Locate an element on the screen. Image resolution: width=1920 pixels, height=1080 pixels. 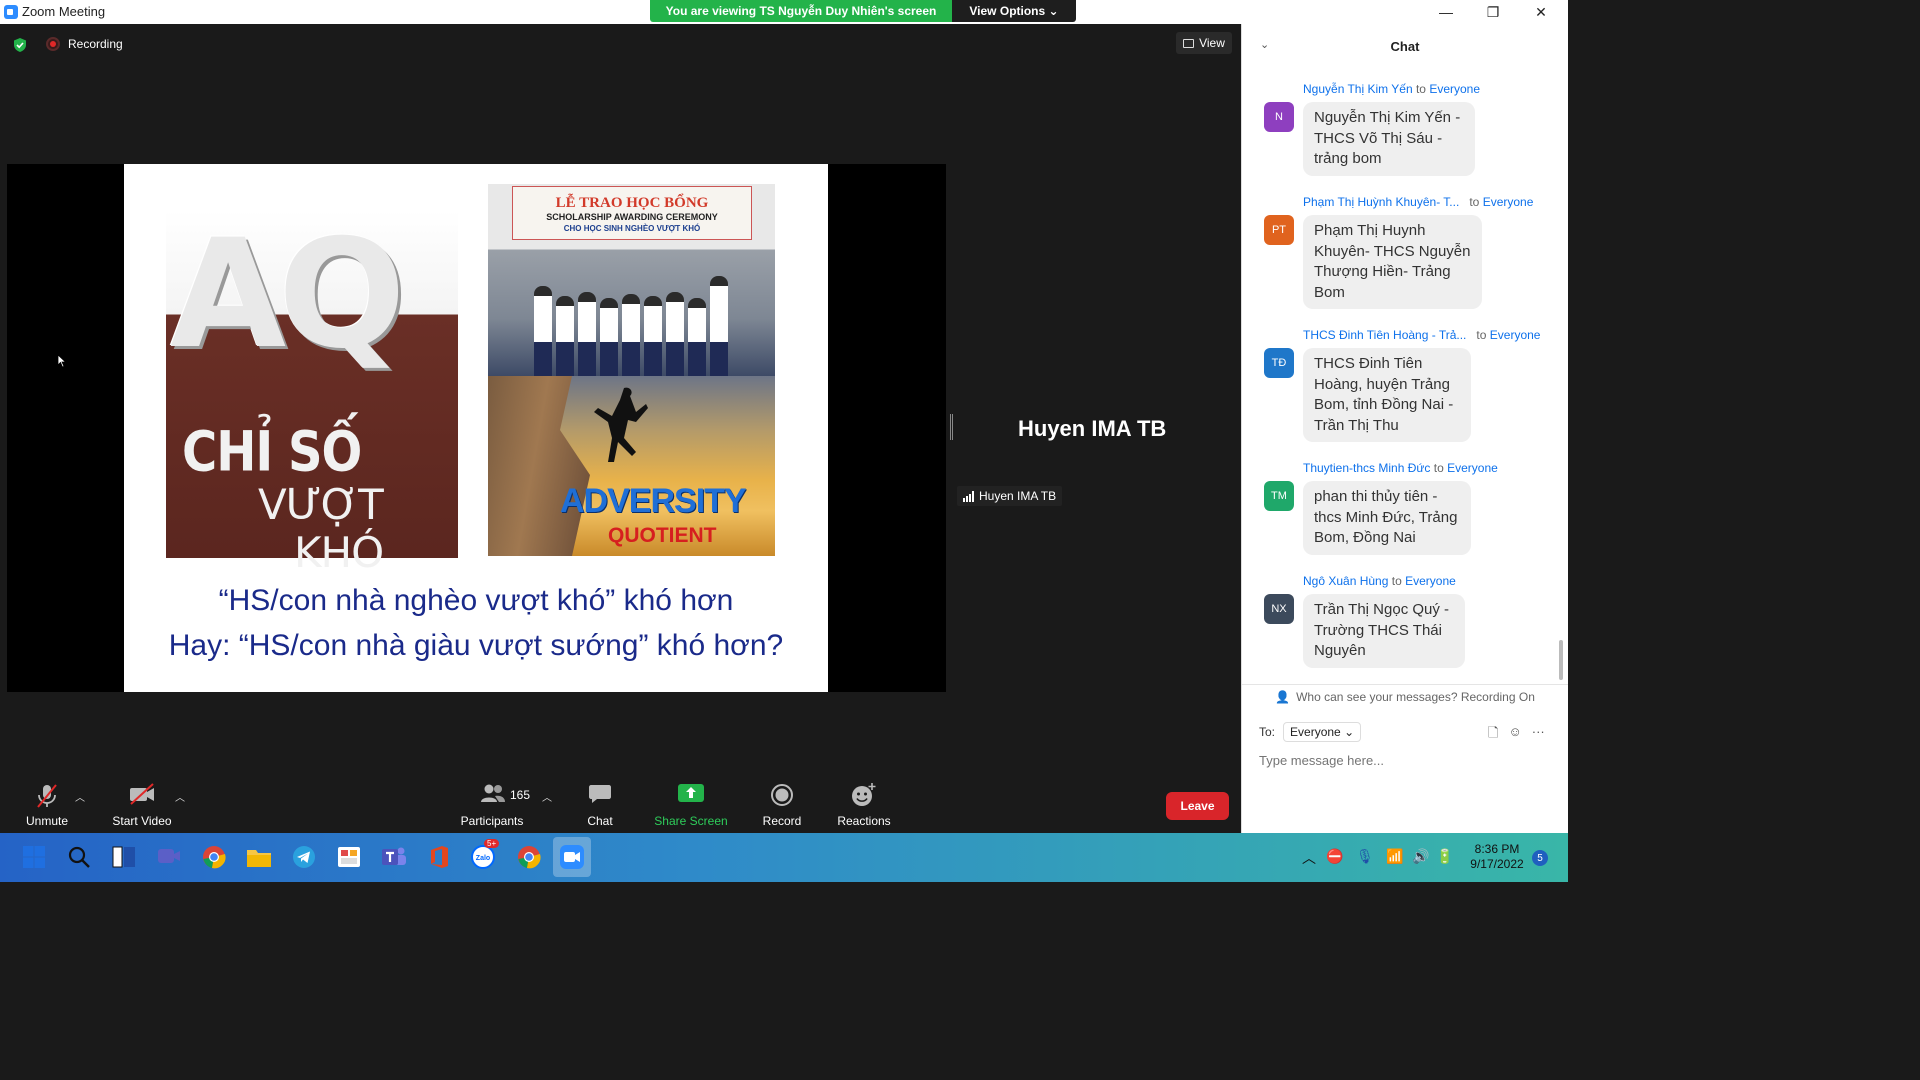
video-options-caret-icon: ︿ is located at coordinates (180, 796).